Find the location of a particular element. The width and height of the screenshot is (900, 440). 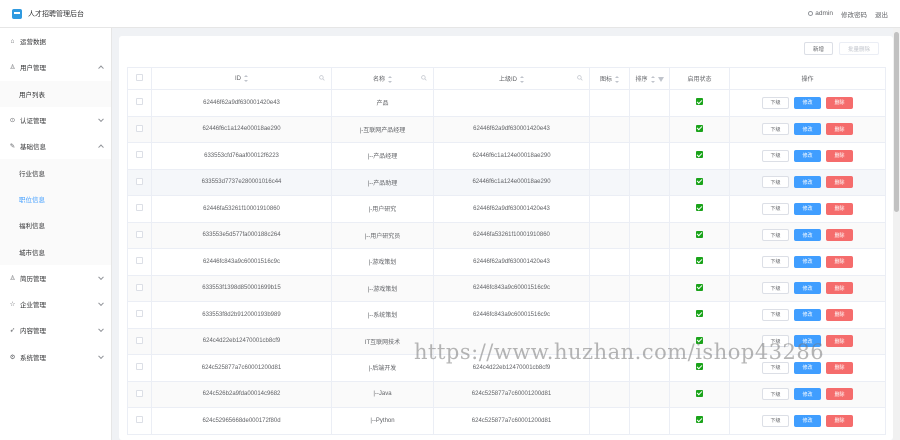

sidebar-subitem-city: 城市信息 is located at coordinates (55, 251).